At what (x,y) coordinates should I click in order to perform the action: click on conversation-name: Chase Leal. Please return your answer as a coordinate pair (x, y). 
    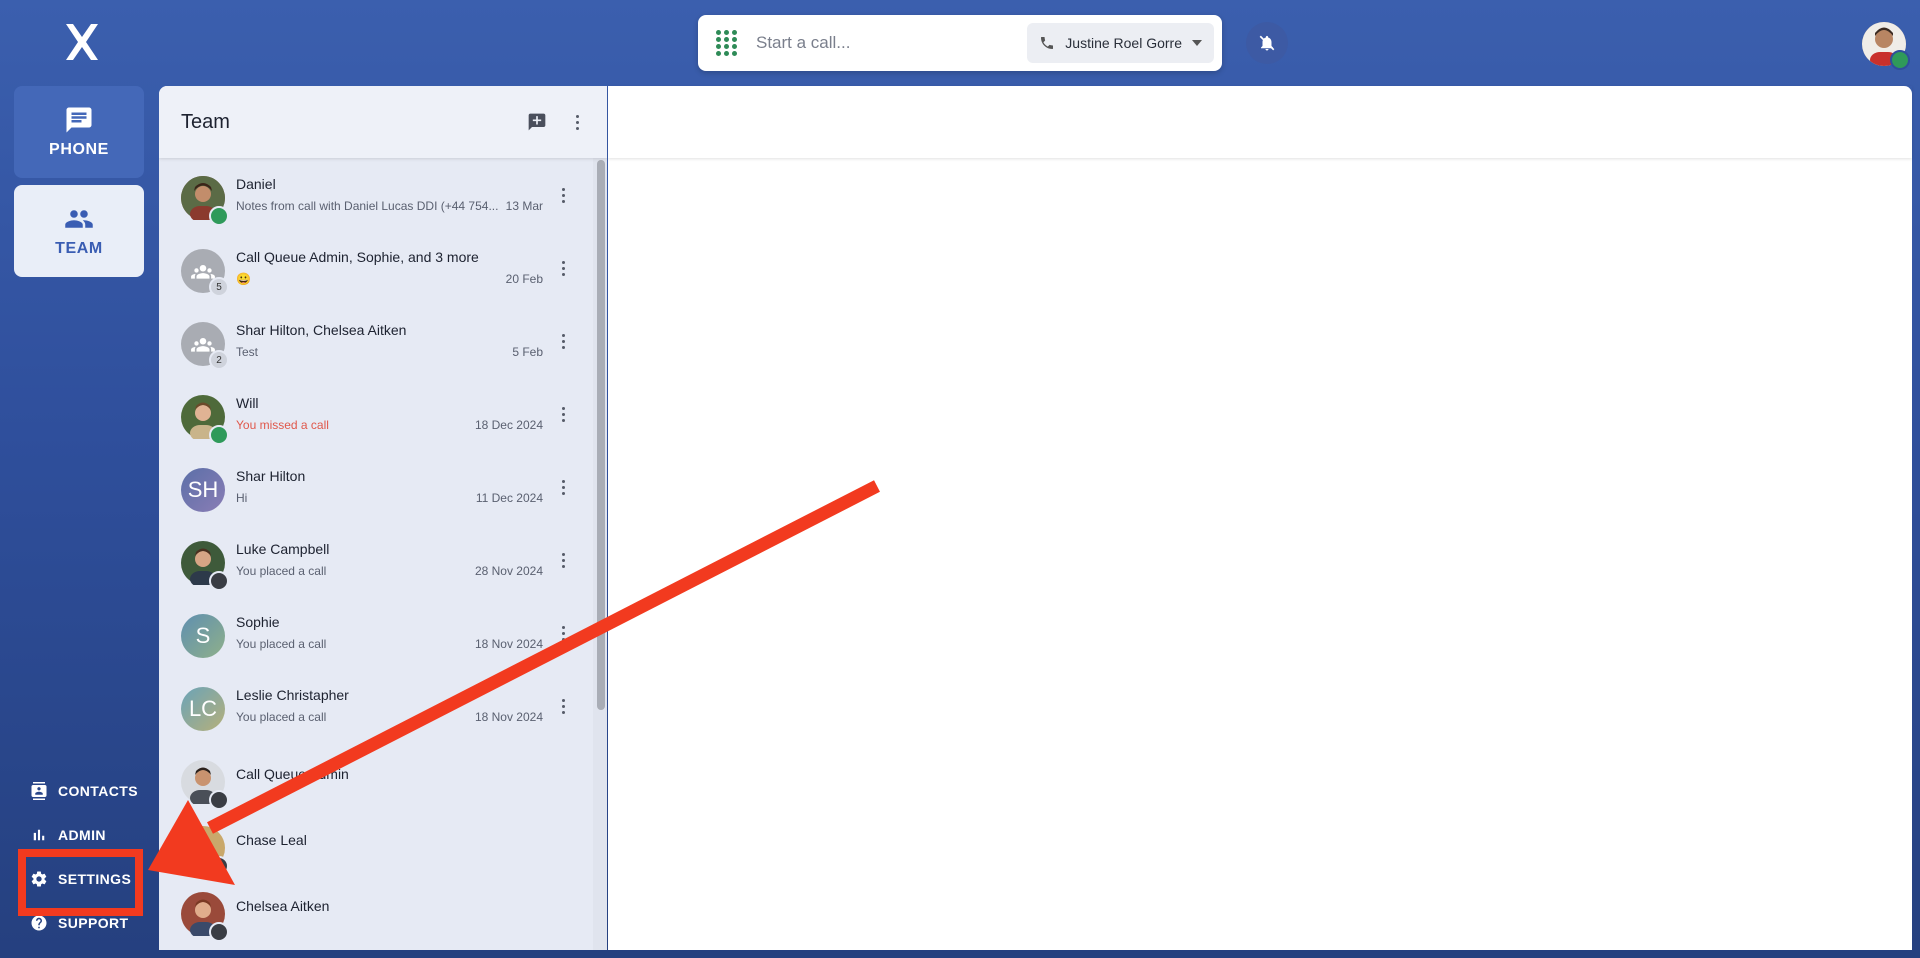
    Looking at the image, I should click on (271, 840).